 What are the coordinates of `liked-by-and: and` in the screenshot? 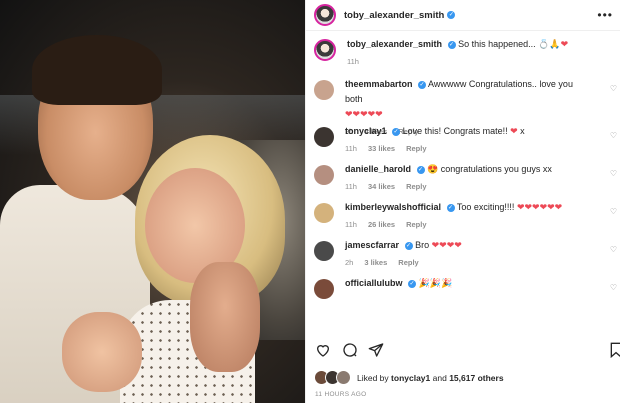 It's located at (439, 377).